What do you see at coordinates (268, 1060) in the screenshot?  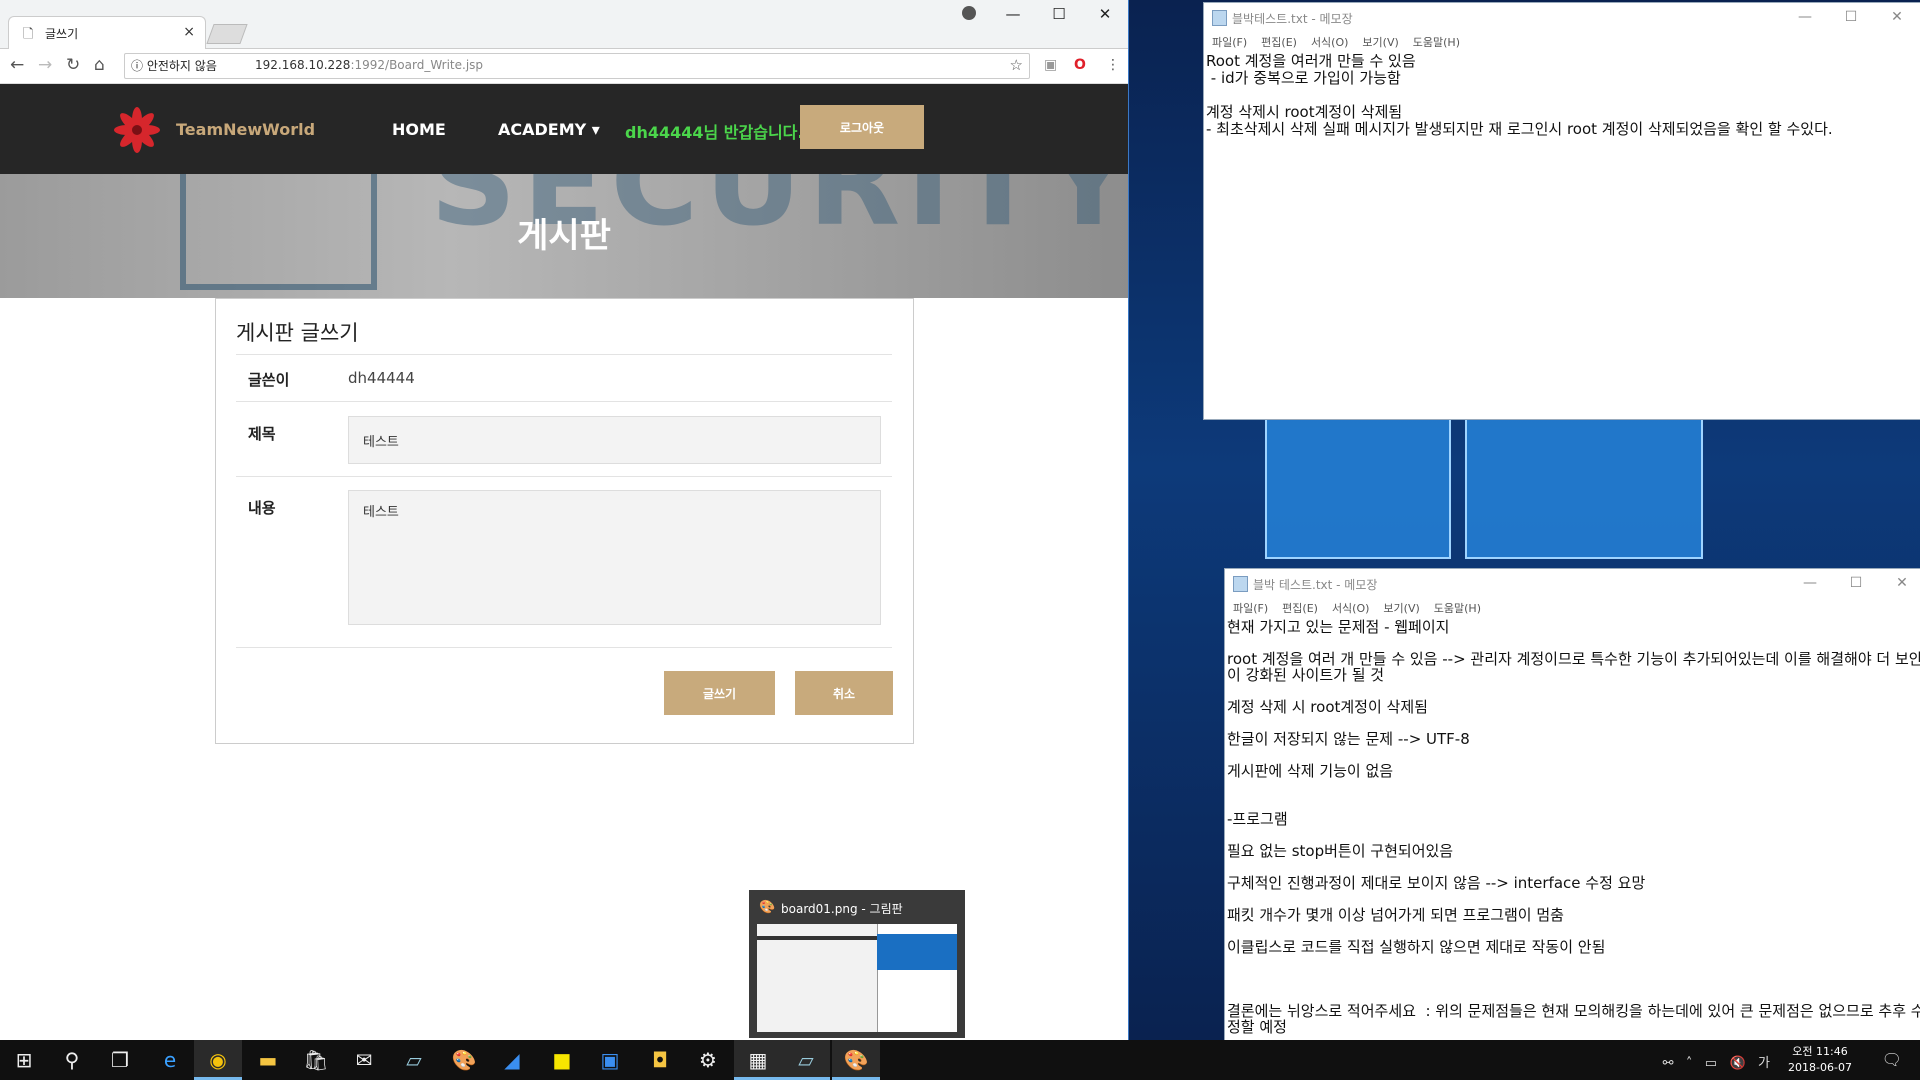 I see `file-explorer-icon: ▬` at bounding box center [268, 1060].